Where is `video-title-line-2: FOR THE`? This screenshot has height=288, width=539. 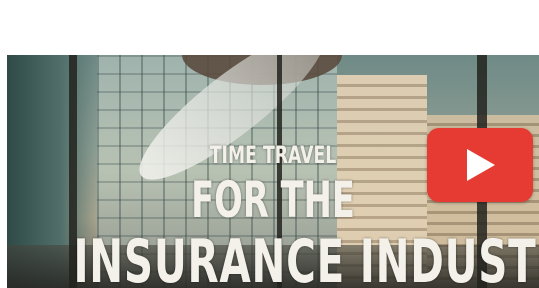
video-title-line-2: FOR THE is located at coordinates (273, 200).